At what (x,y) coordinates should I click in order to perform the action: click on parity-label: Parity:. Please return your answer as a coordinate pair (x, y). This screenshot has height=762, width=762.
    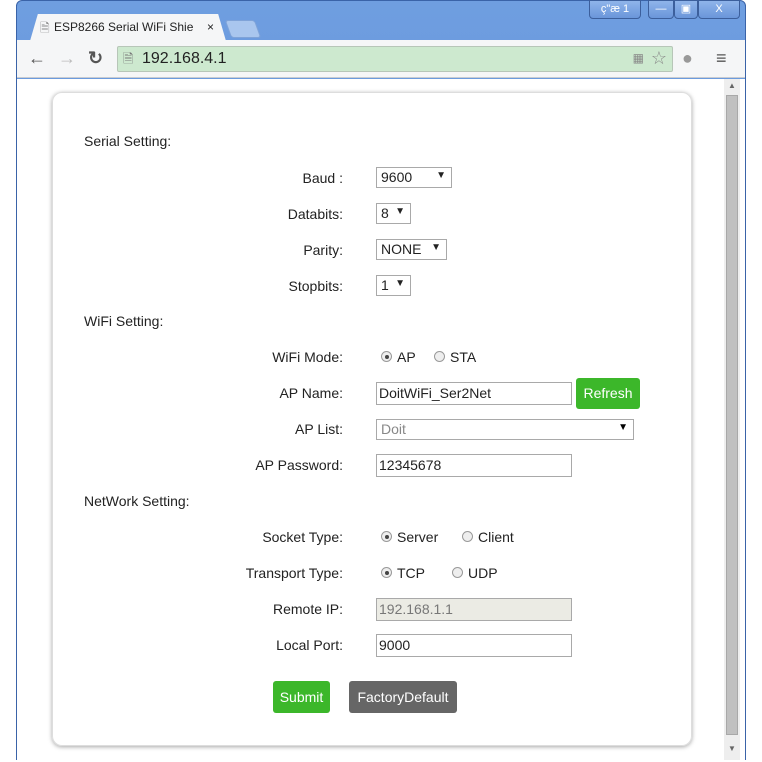
    Looking at the image, I should click on (323, 250).